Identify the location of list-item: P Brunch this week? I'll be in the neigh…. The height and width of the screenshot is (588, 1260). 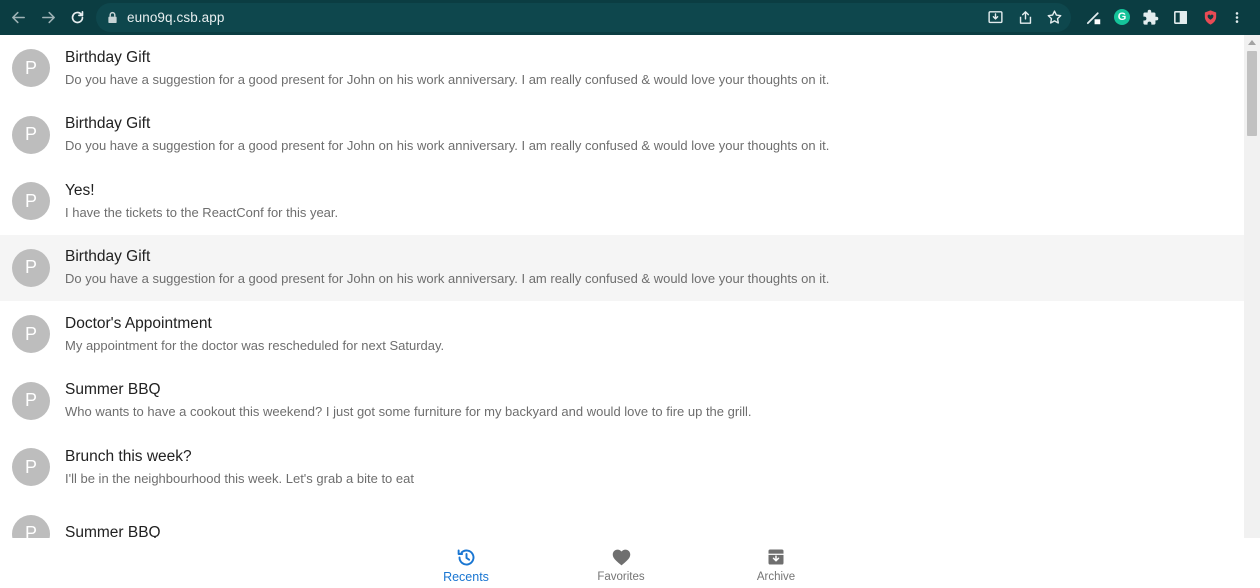
(622, 467).